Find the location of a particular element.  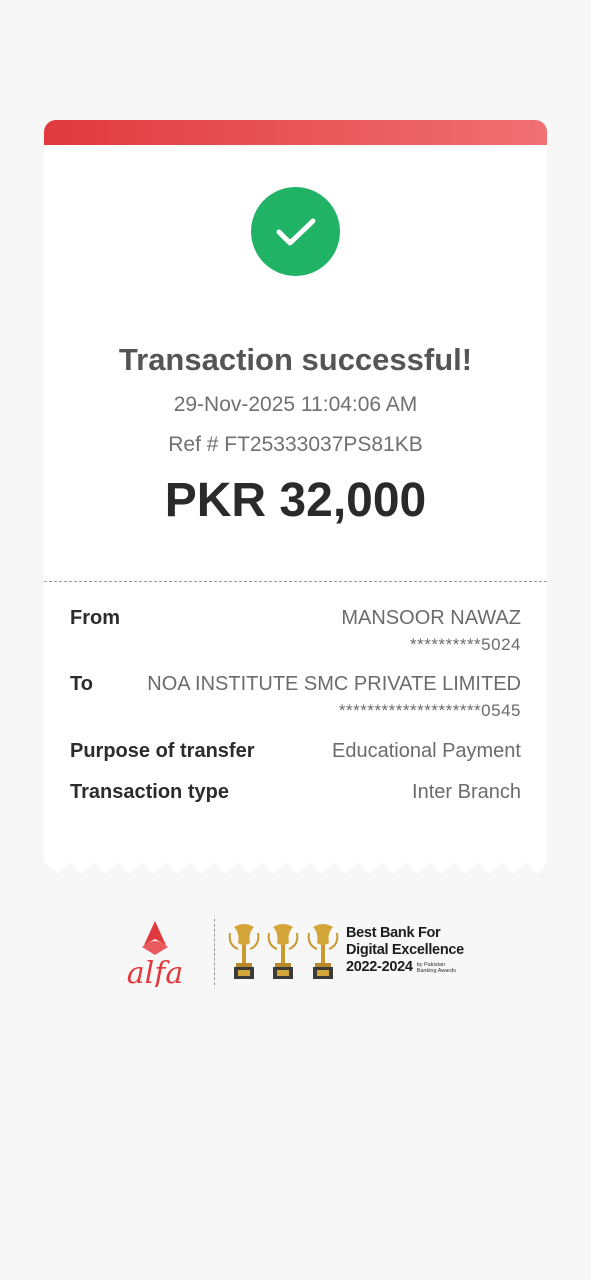

award-line-3: 2022-2024 by Pakistan Banking Awards is located at coordinates (405, 967).